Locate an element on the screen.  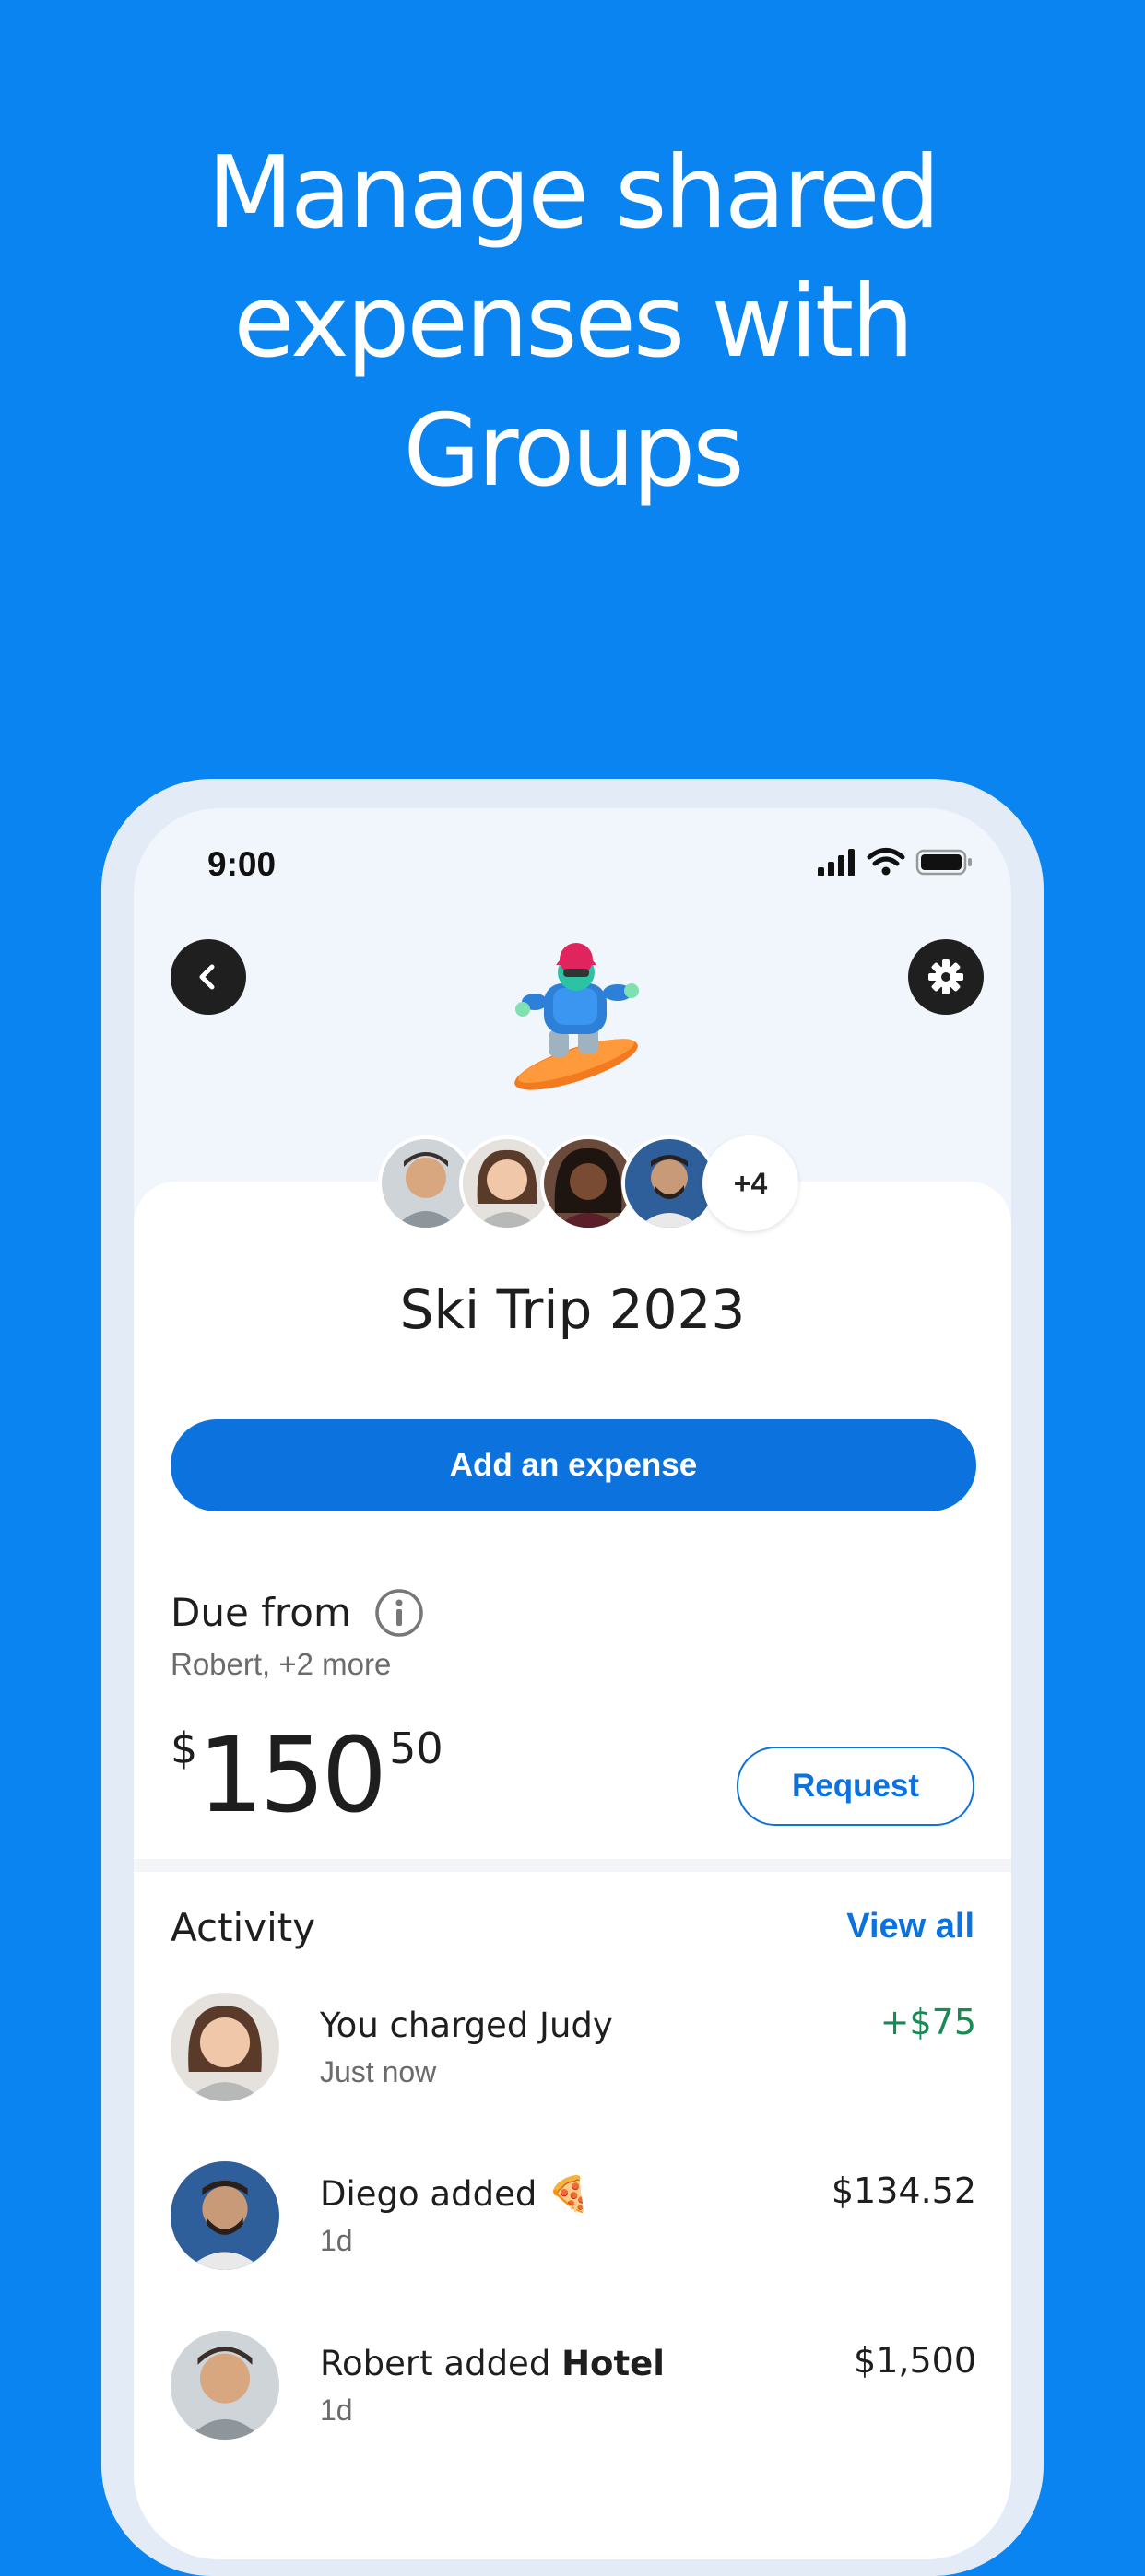
settings-button is located at coordinates (946, 977).